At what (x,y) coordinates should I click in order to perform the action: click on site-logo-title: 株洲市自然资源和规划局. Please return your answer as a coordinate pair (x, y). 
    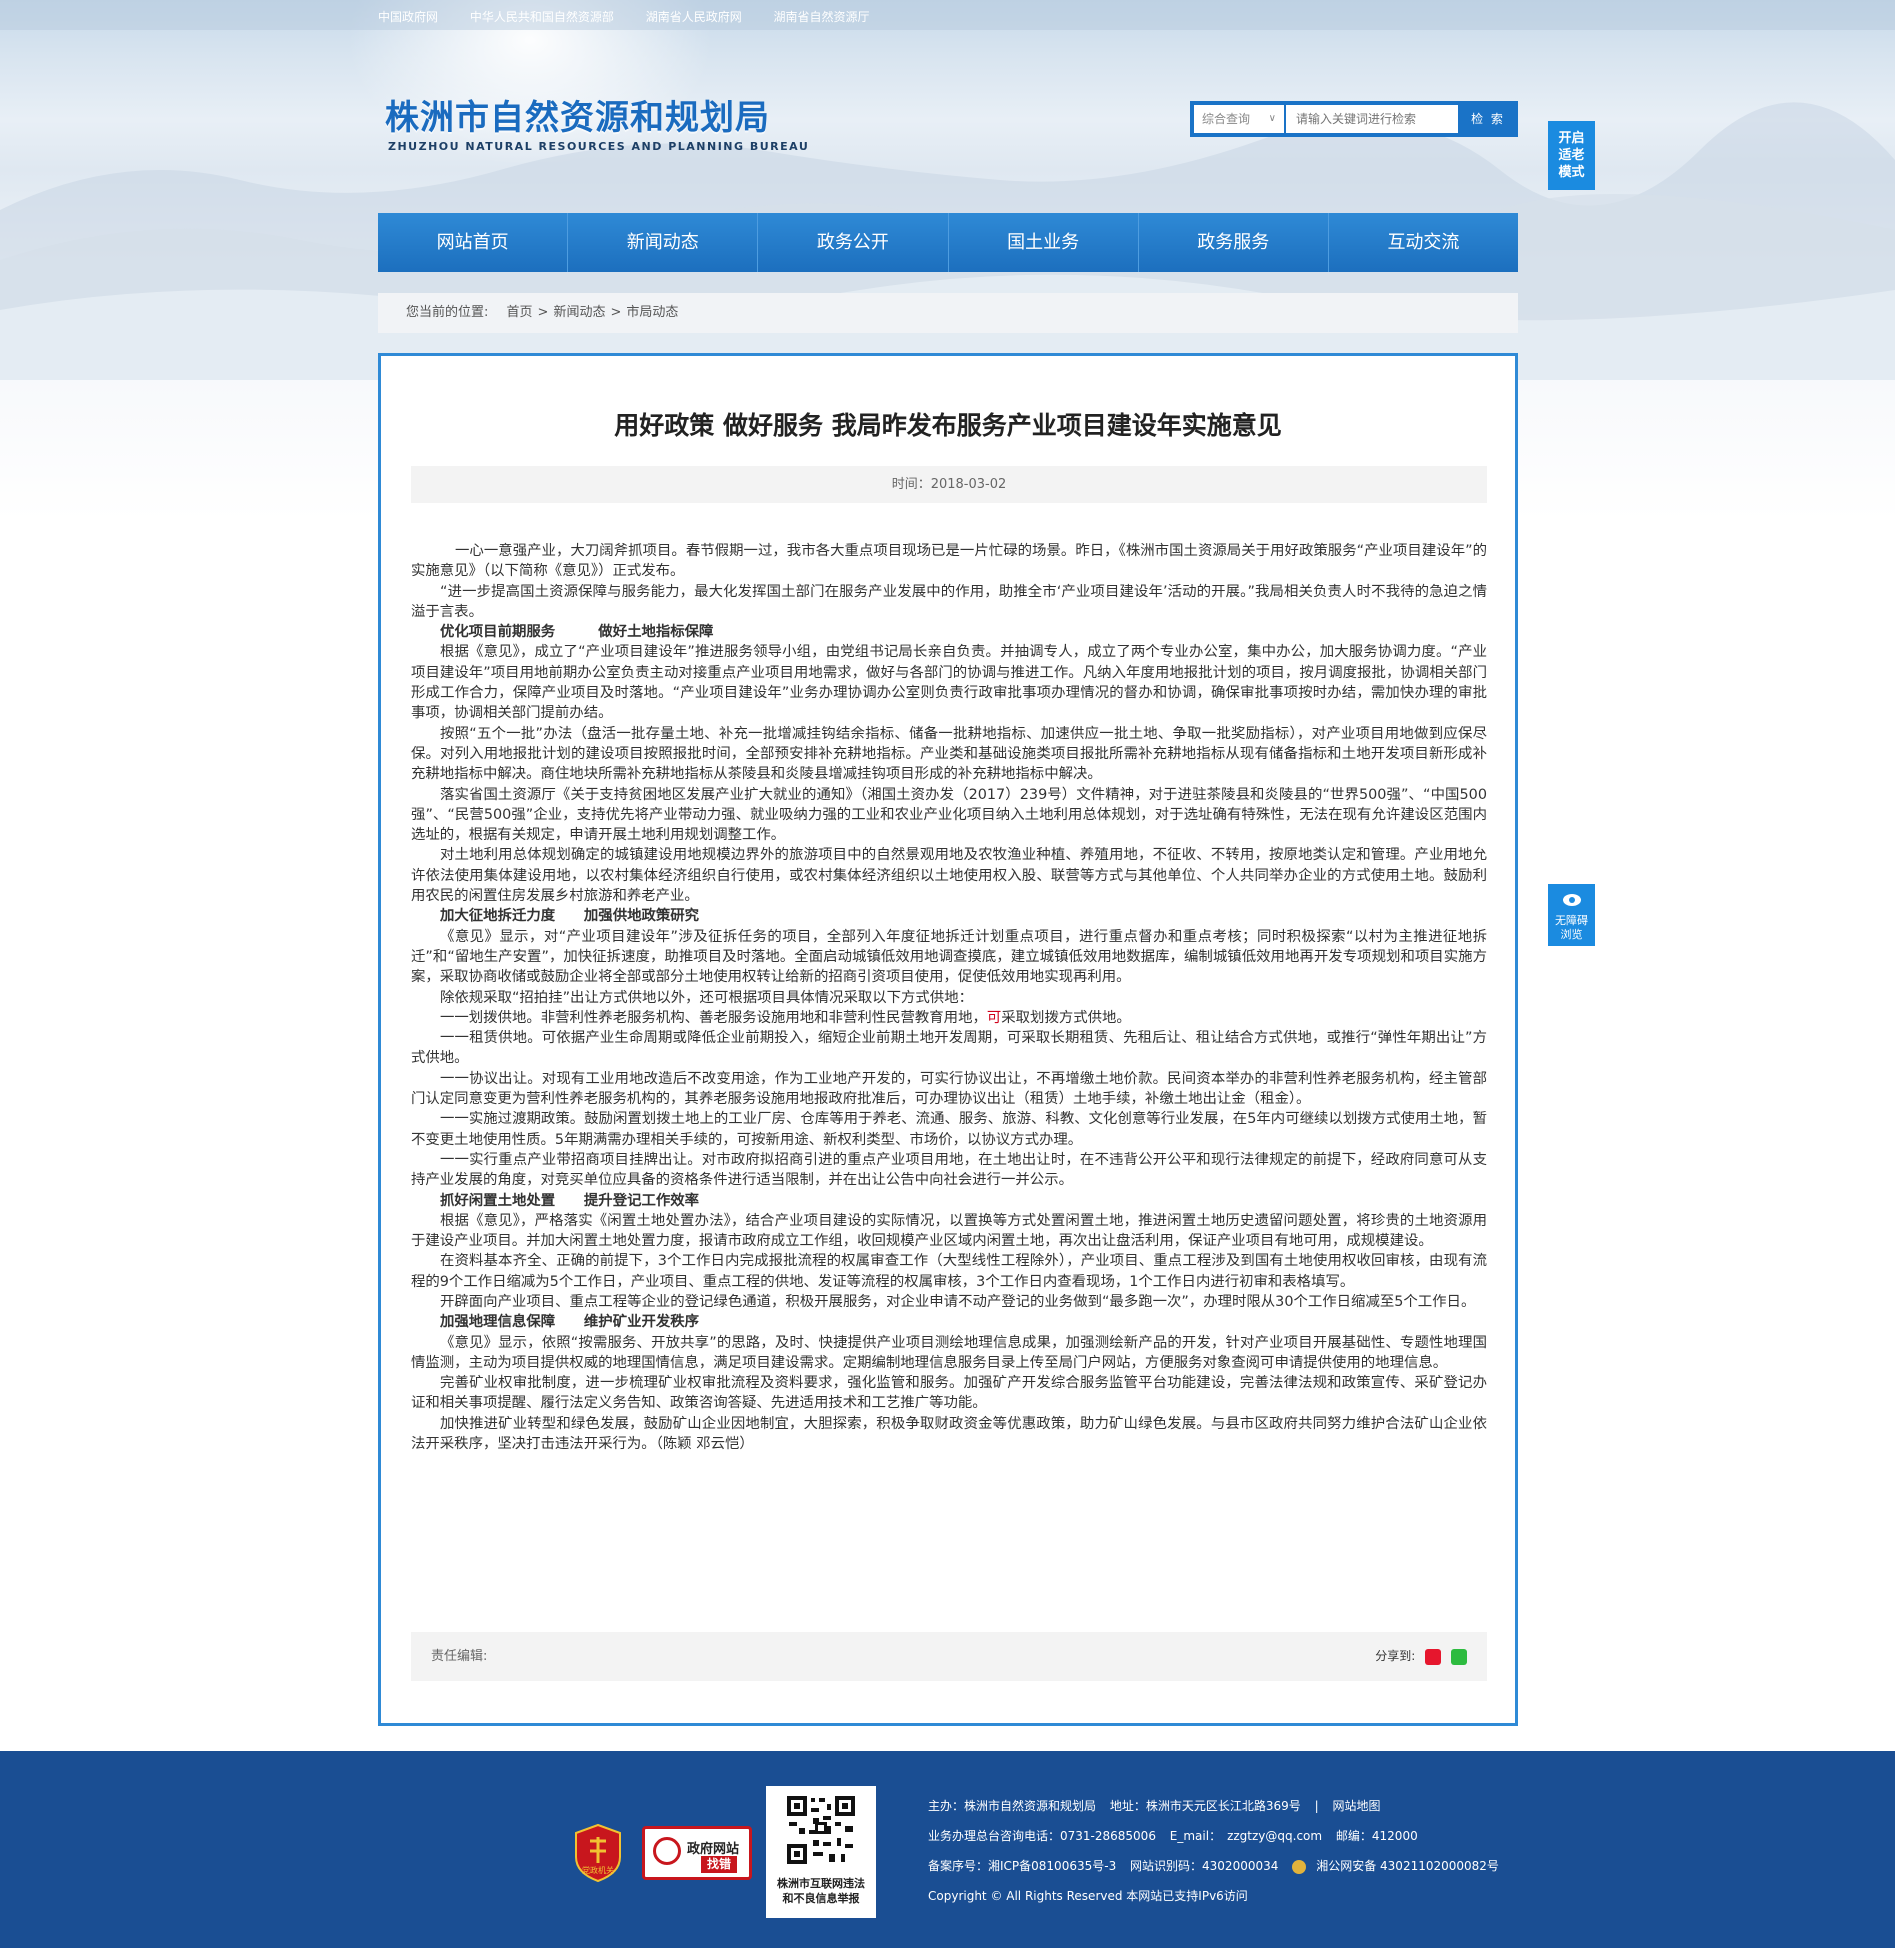
    Looking at the image, I should click on (577, 114).